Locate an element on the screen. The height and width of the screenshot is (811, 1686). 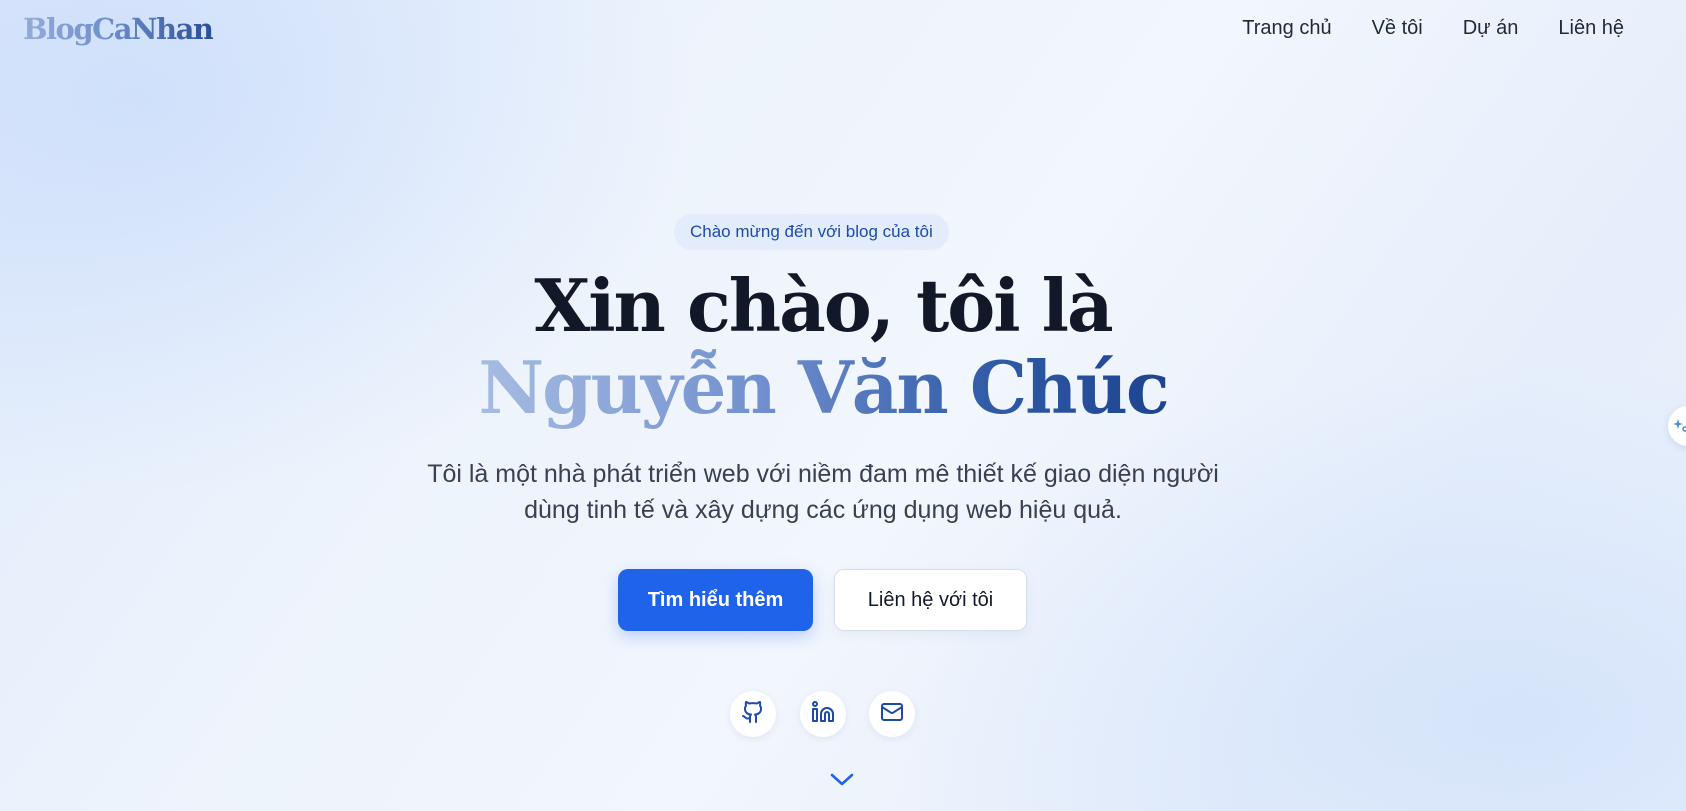
hero-heading-greeting: Xin chào, tôi là is located at coordinates (823, 305).